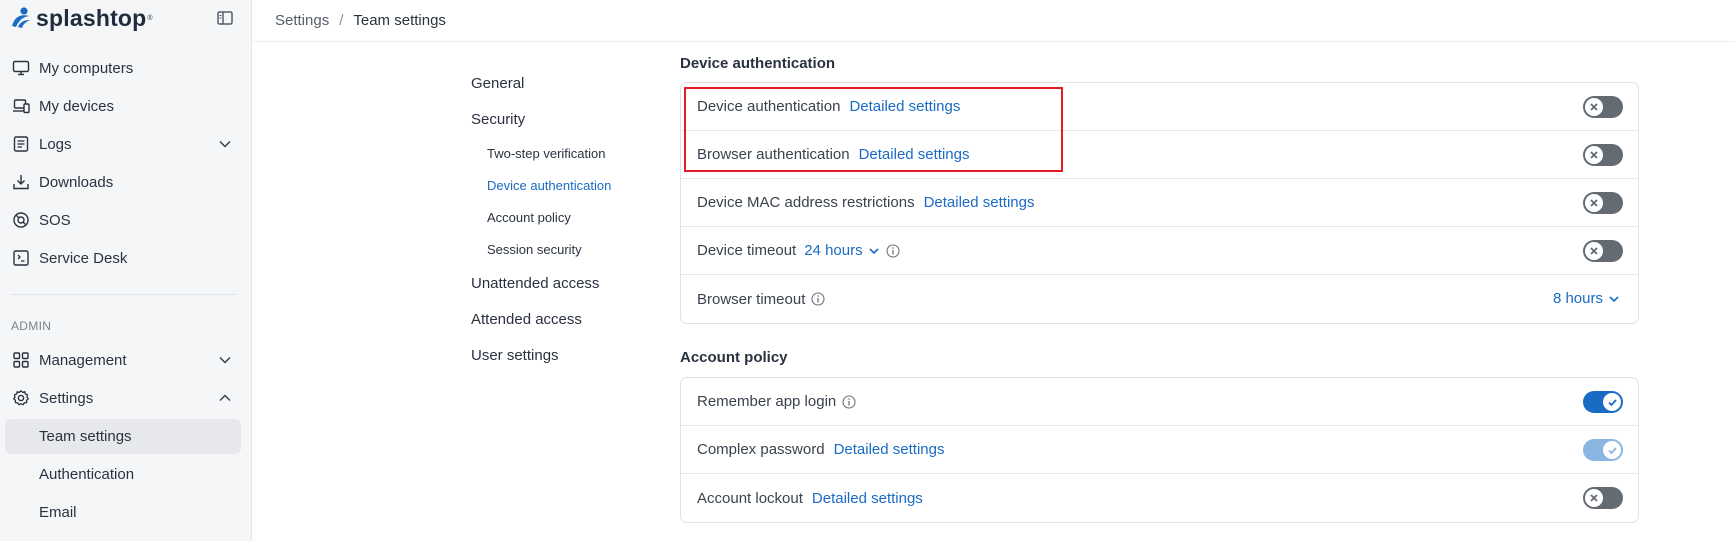 This screenshot has width=1735, height=541. I want to click on settings-row-device-authentication: Device authentication Detailed settings, so click(1159, 107).